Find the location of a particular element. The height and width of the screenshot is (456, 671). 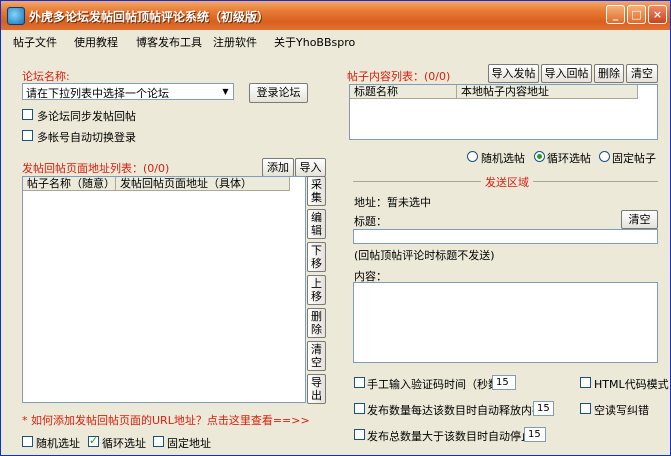

url-col-address: 发帖回帖页面地址（具体） is located at coordinates (203, 184).